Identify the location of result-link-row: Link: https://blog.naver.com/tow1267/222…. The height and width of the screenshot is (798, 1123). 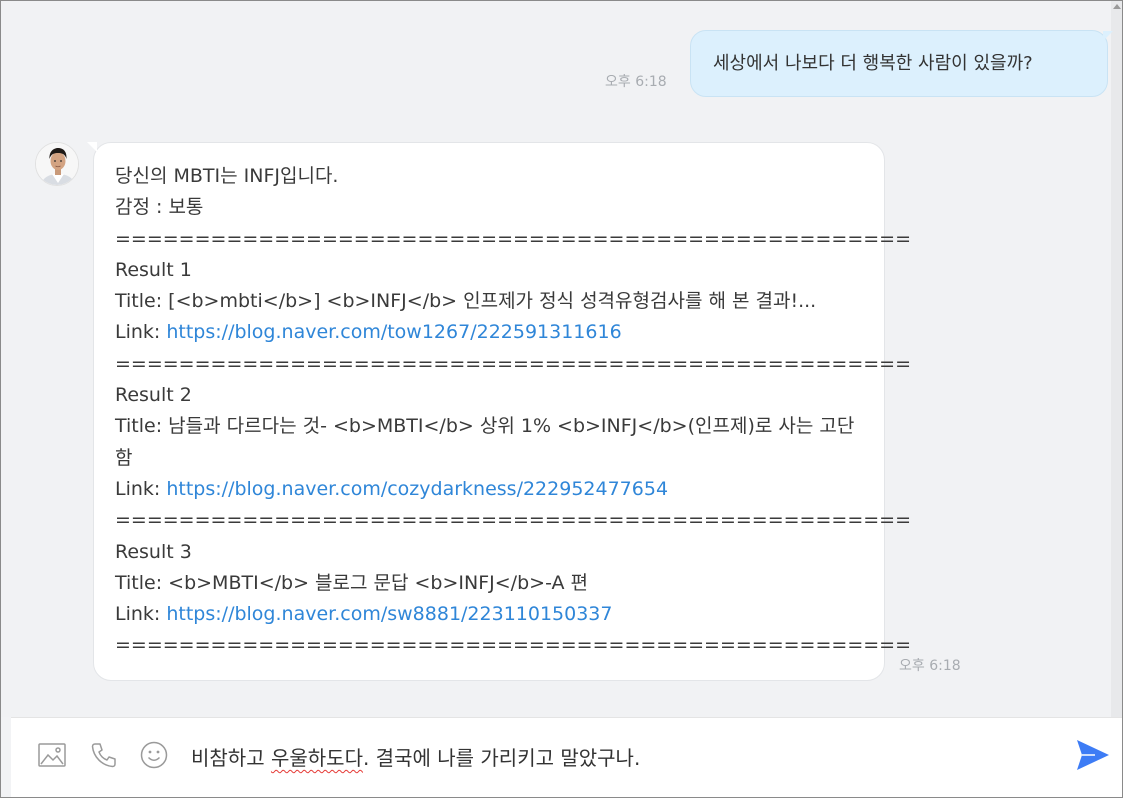
(489, 332).